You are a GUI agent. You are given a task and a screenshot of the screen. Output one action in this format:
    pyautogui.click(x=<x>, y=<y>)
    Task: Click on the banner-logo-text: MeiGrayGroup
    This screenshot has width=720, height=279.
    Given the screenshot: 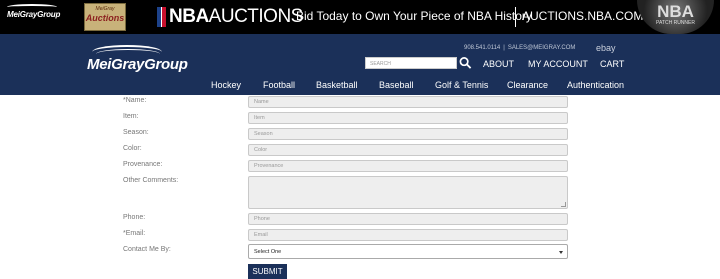 What is the action you would take?
    pyautogui.click(x=34, y=14)
    